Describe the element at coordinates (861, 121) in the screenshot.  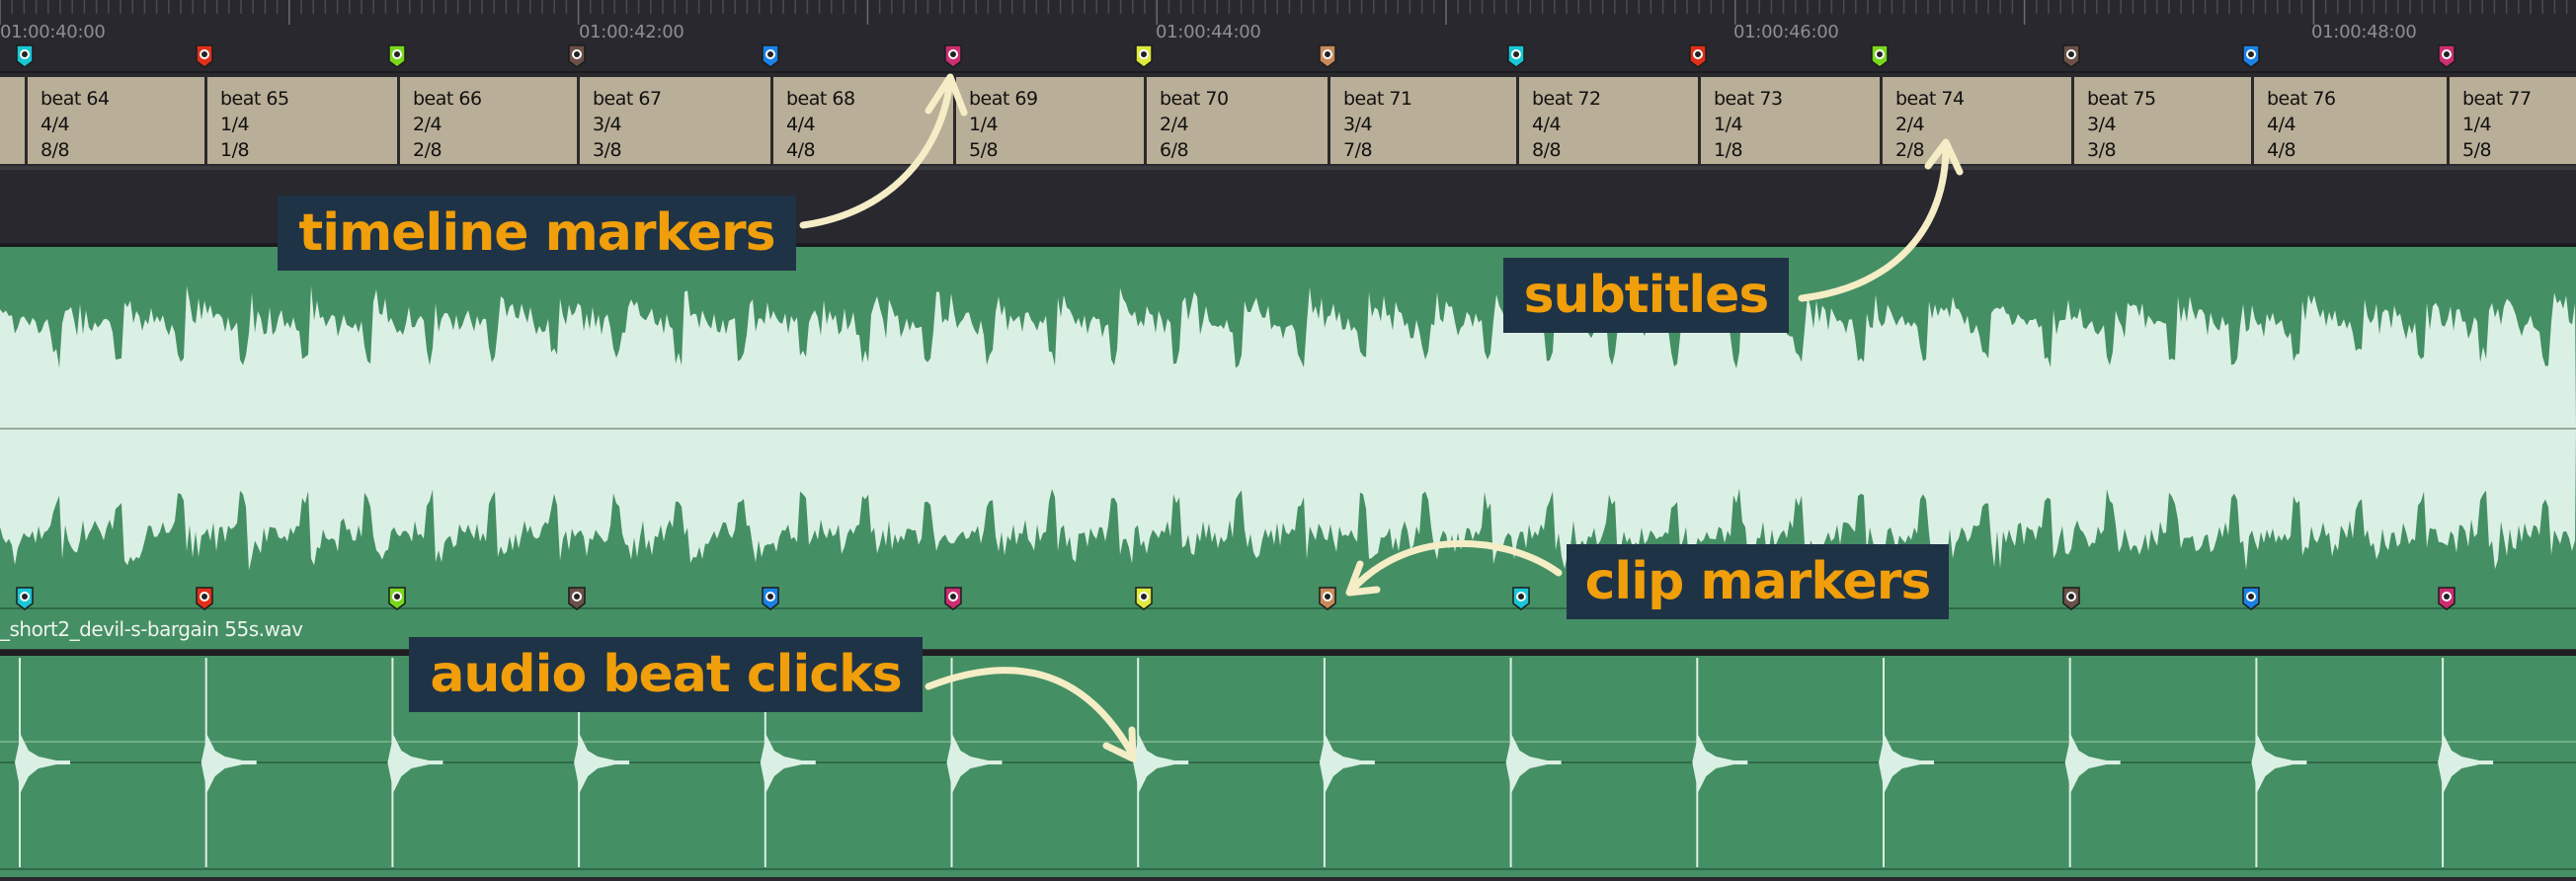
I see `subtitle-clip: beat 68 4/4 4/8` at that location.